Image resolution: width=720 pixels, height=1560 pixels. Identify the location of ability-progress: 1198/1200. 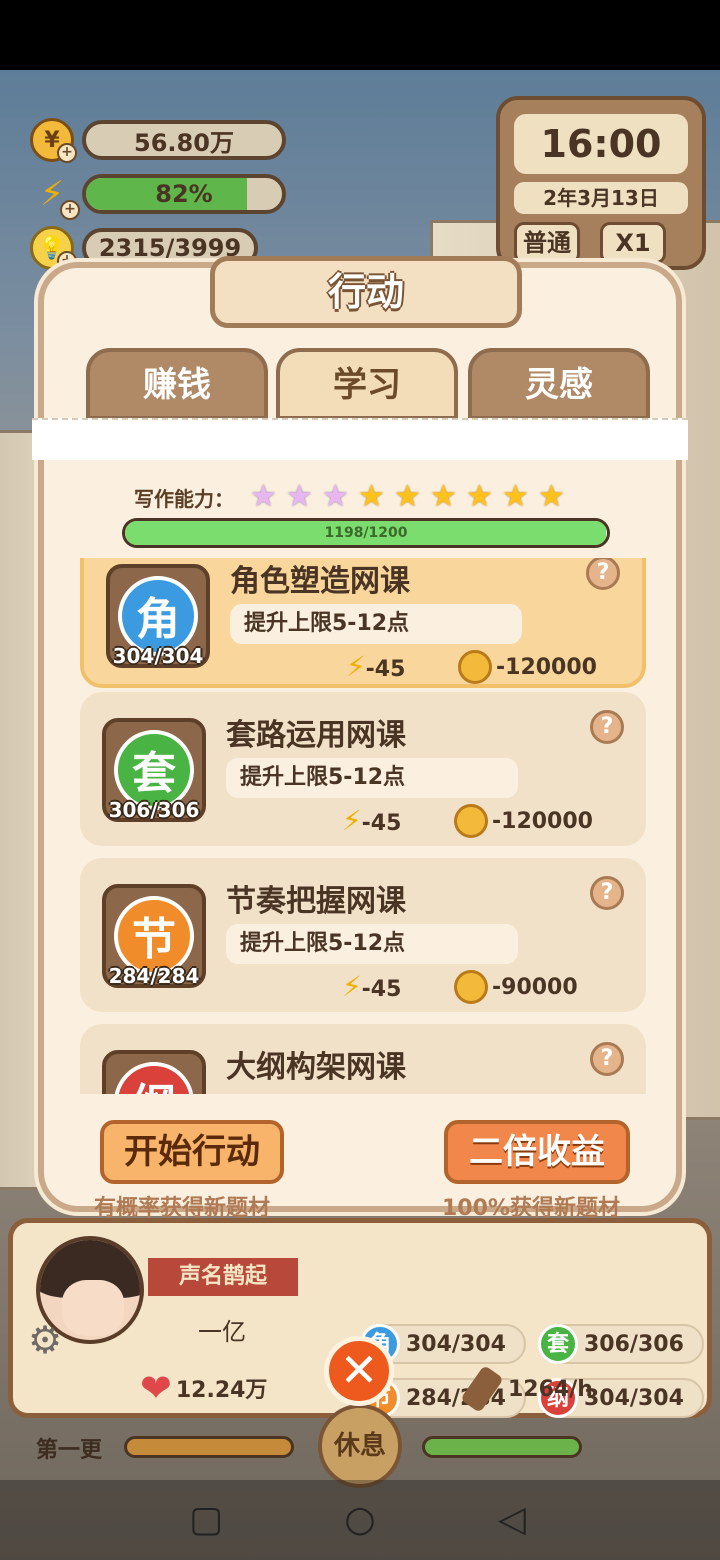
(366, 533).